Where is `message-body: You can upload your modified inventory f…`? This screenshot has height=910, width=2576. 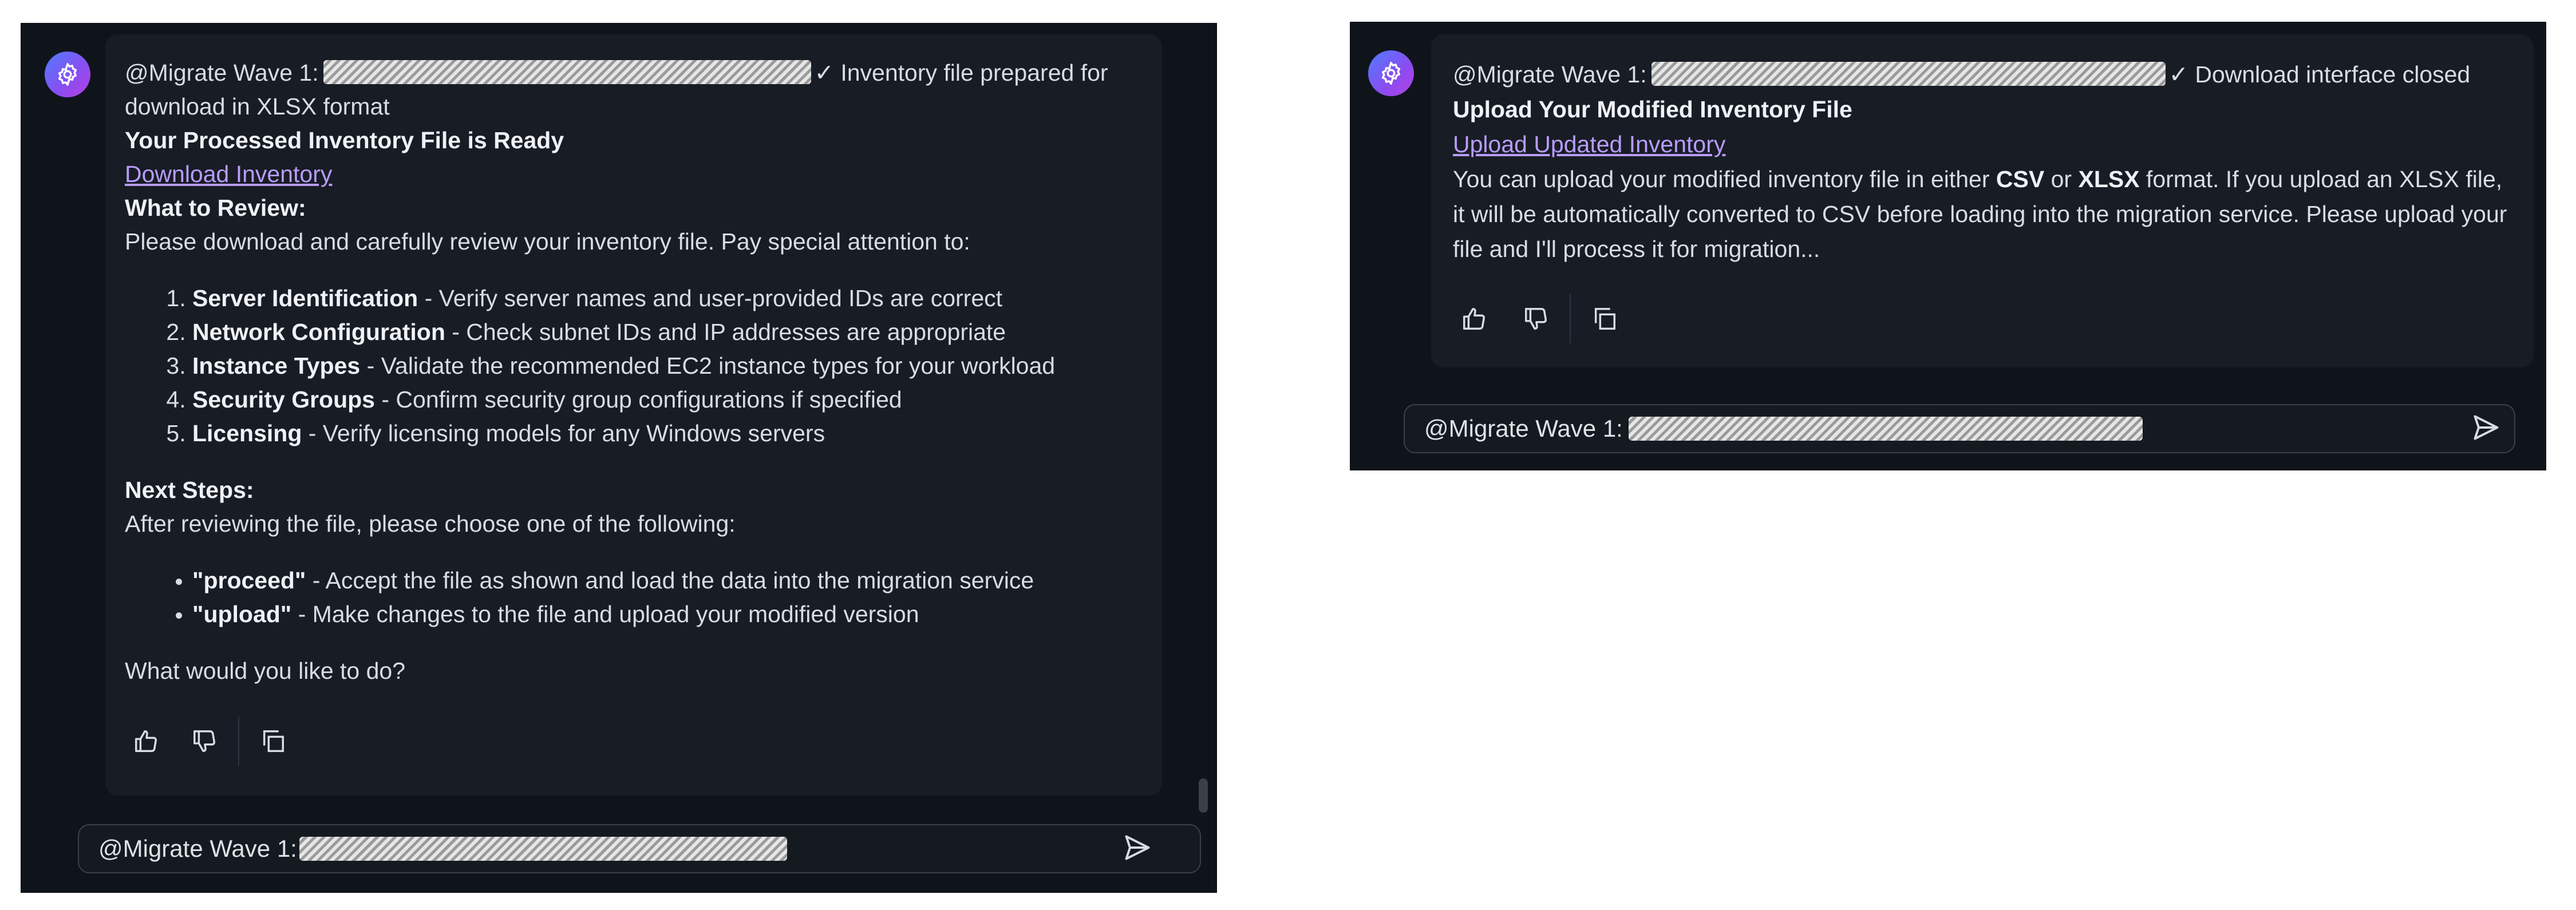
message-body: You can upload your modified inventory f… is located at coordinates (1980, 214).